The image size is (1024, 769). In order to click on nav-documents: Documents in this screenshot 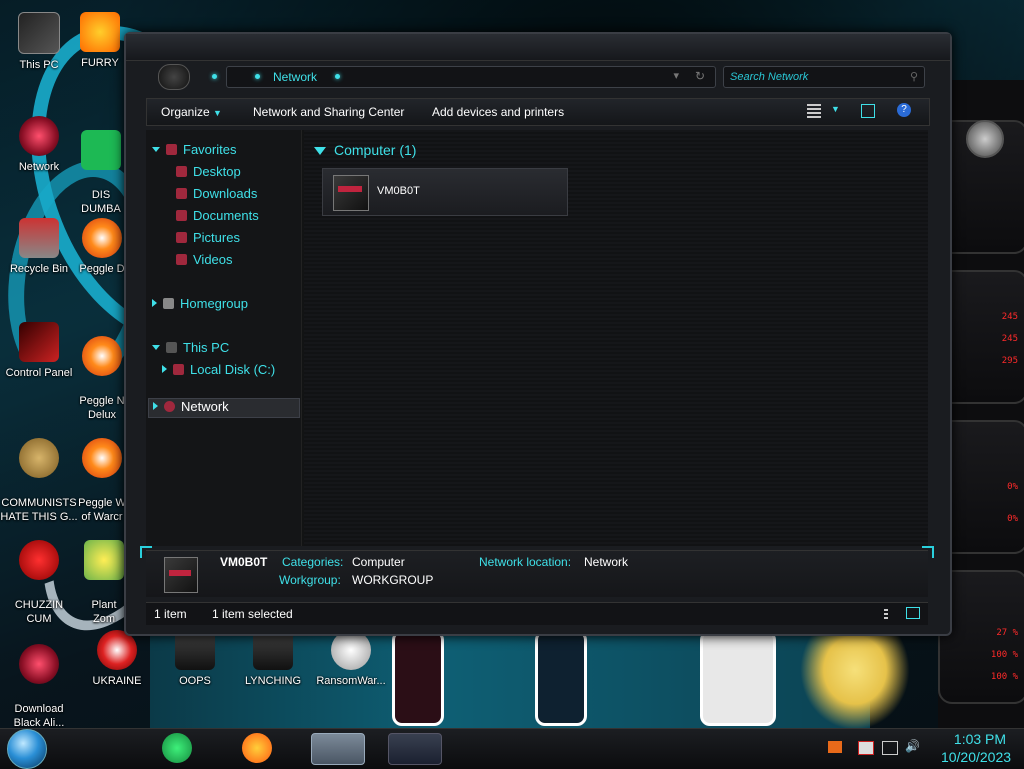, I will do `click(217, 215)`.